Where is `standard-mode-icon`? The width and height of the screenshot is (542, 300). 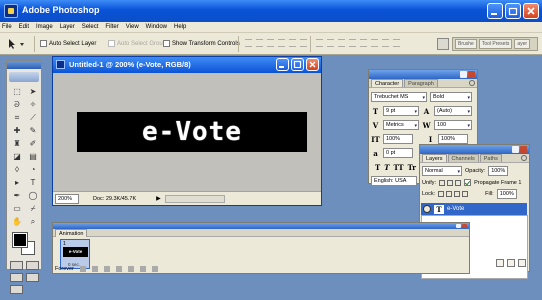 standard-mode-icon is located at coordinates (16, 265).